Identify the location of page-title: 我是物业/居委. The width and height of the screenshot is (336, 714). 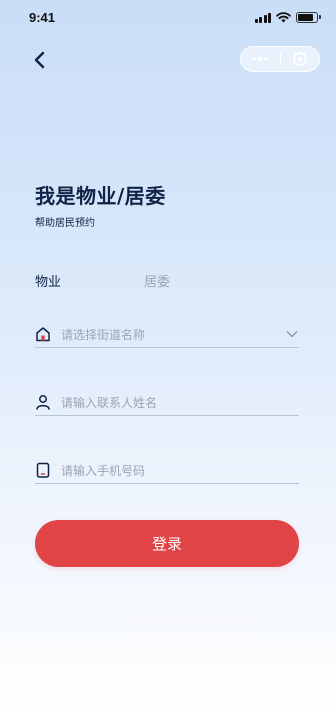
(100, 196).